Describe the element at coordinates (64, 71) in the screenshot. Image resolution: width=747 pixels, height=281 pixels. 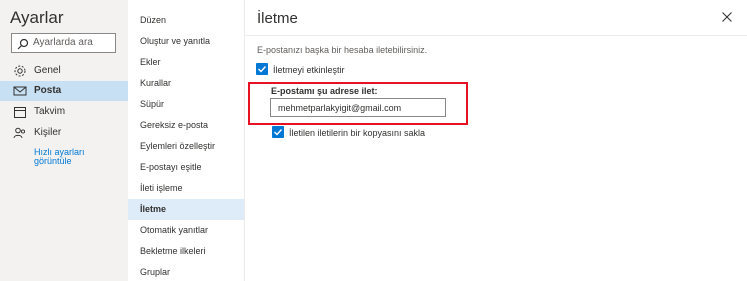
I see `sidebar-item-general: Genel` at that location.